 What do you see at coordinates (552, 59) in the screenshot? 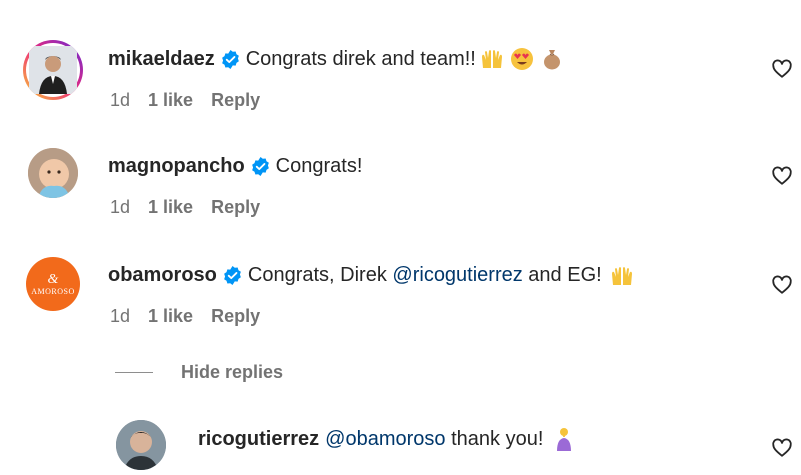
I see `money-bag-emoji-icon` at bounding box center [552, 59].